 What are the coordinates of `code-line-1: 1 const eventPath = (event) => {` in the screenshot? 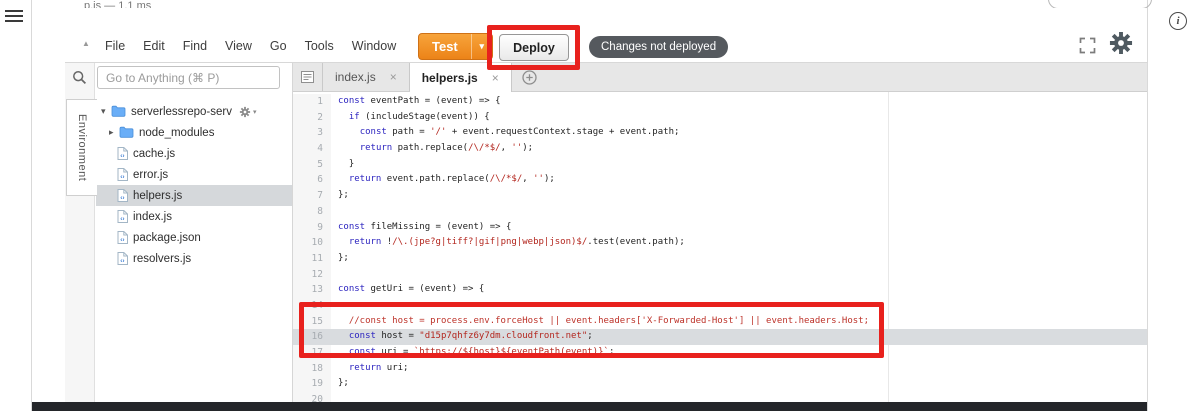 It's located at (720, 102).